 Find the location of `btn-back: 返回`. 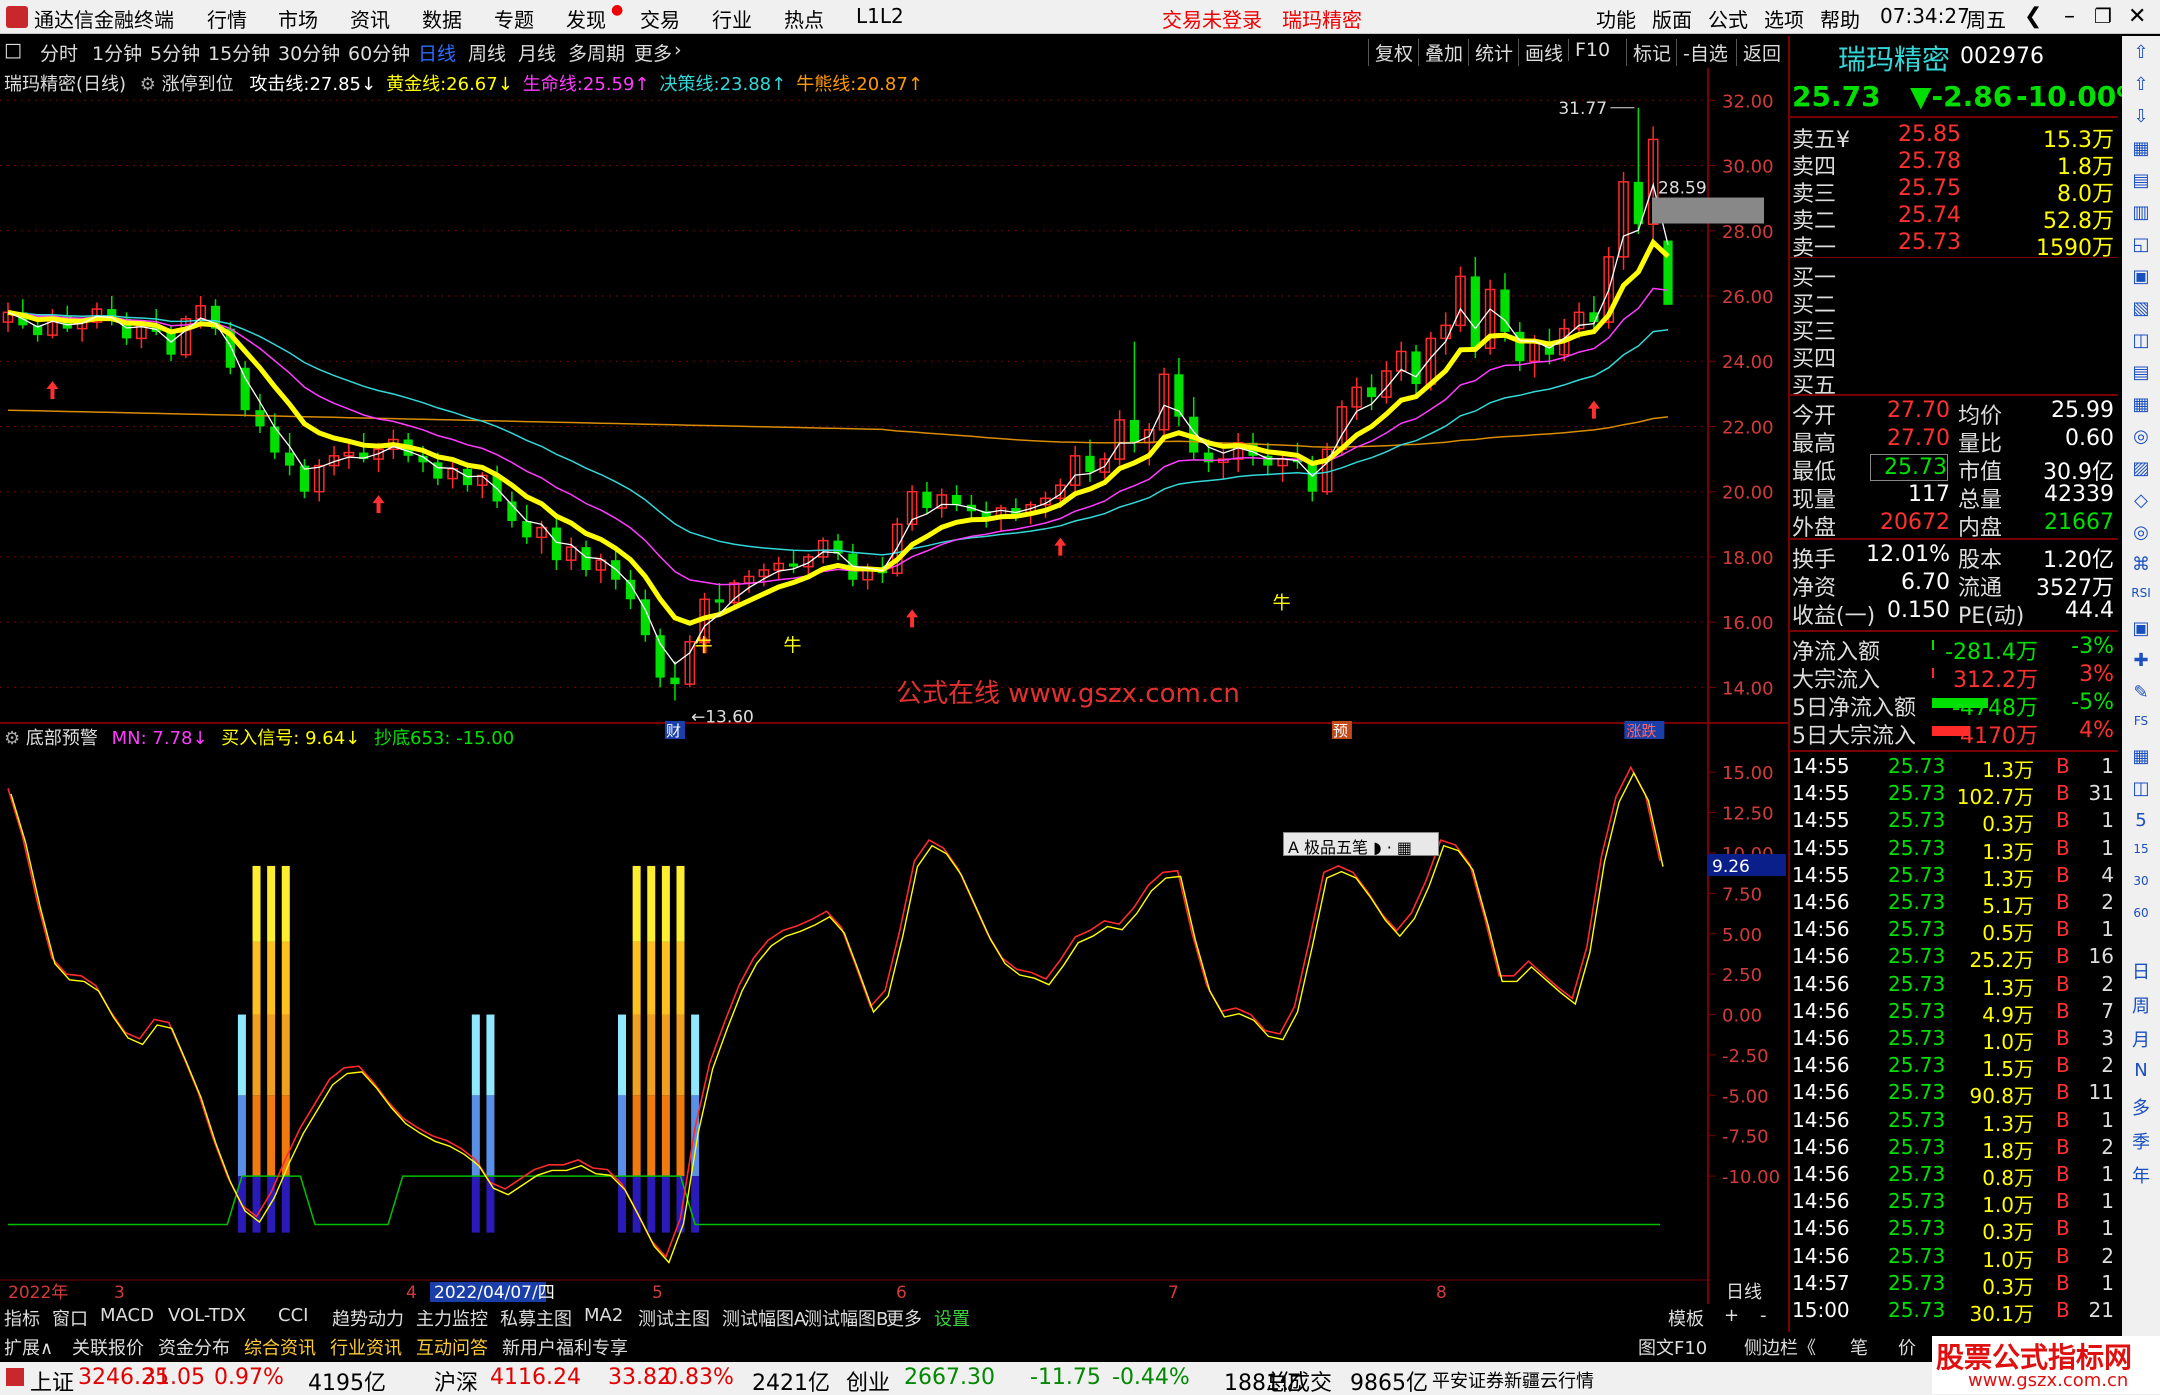

btn-back: 返回 is located at coordinates (1758, 52).